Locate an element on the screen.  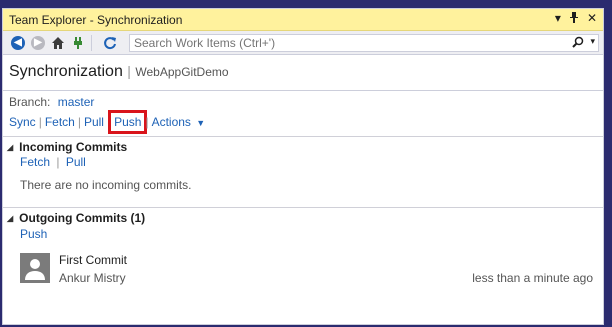
search-input is located at coordinates (342, 43).